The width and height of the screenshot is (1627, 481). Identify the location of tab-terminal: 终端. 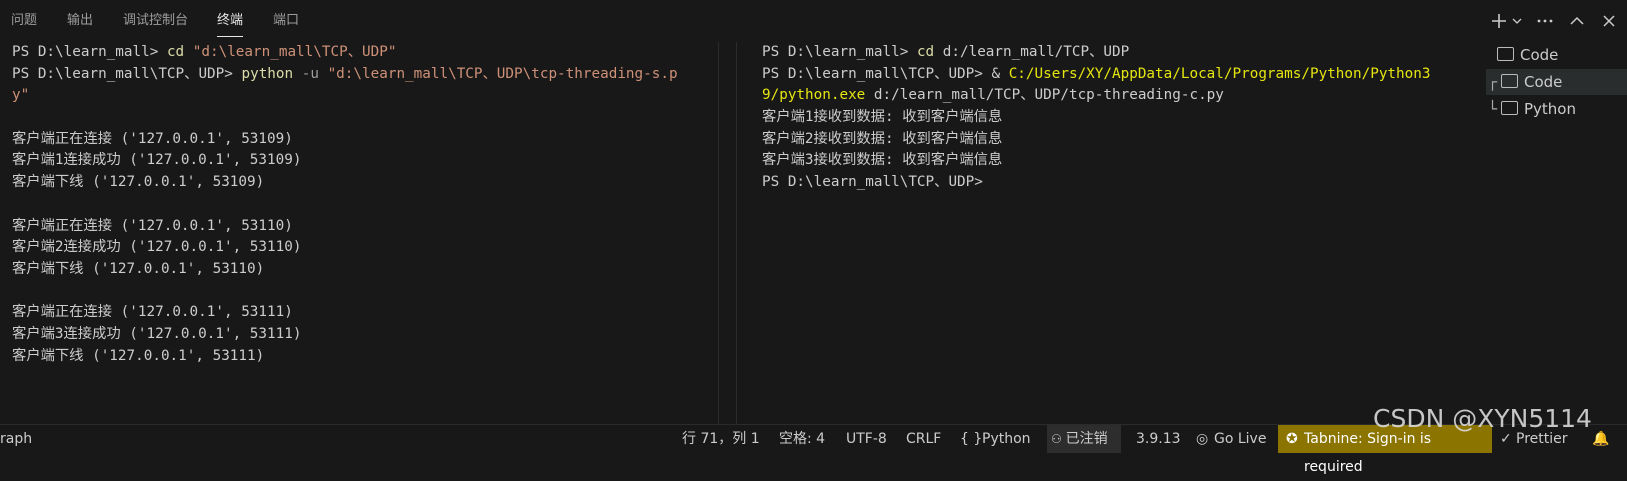
(230, 21).